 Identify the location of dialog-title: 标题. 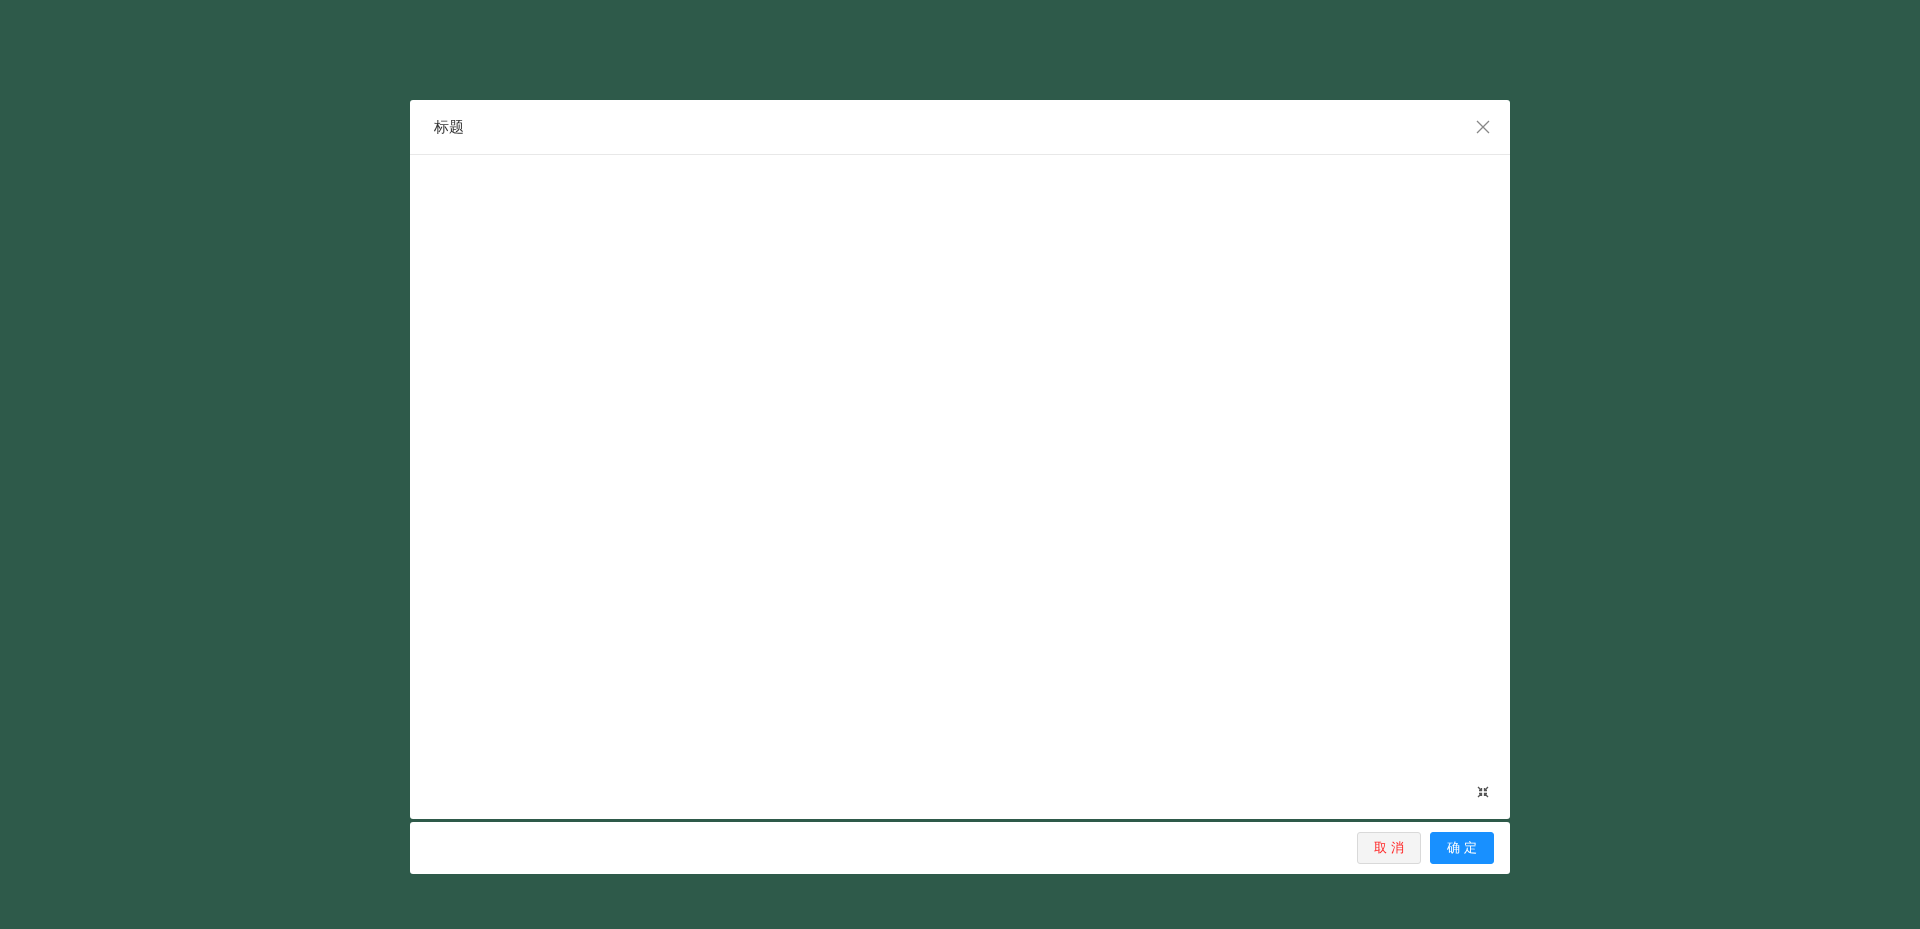
(449, 127).